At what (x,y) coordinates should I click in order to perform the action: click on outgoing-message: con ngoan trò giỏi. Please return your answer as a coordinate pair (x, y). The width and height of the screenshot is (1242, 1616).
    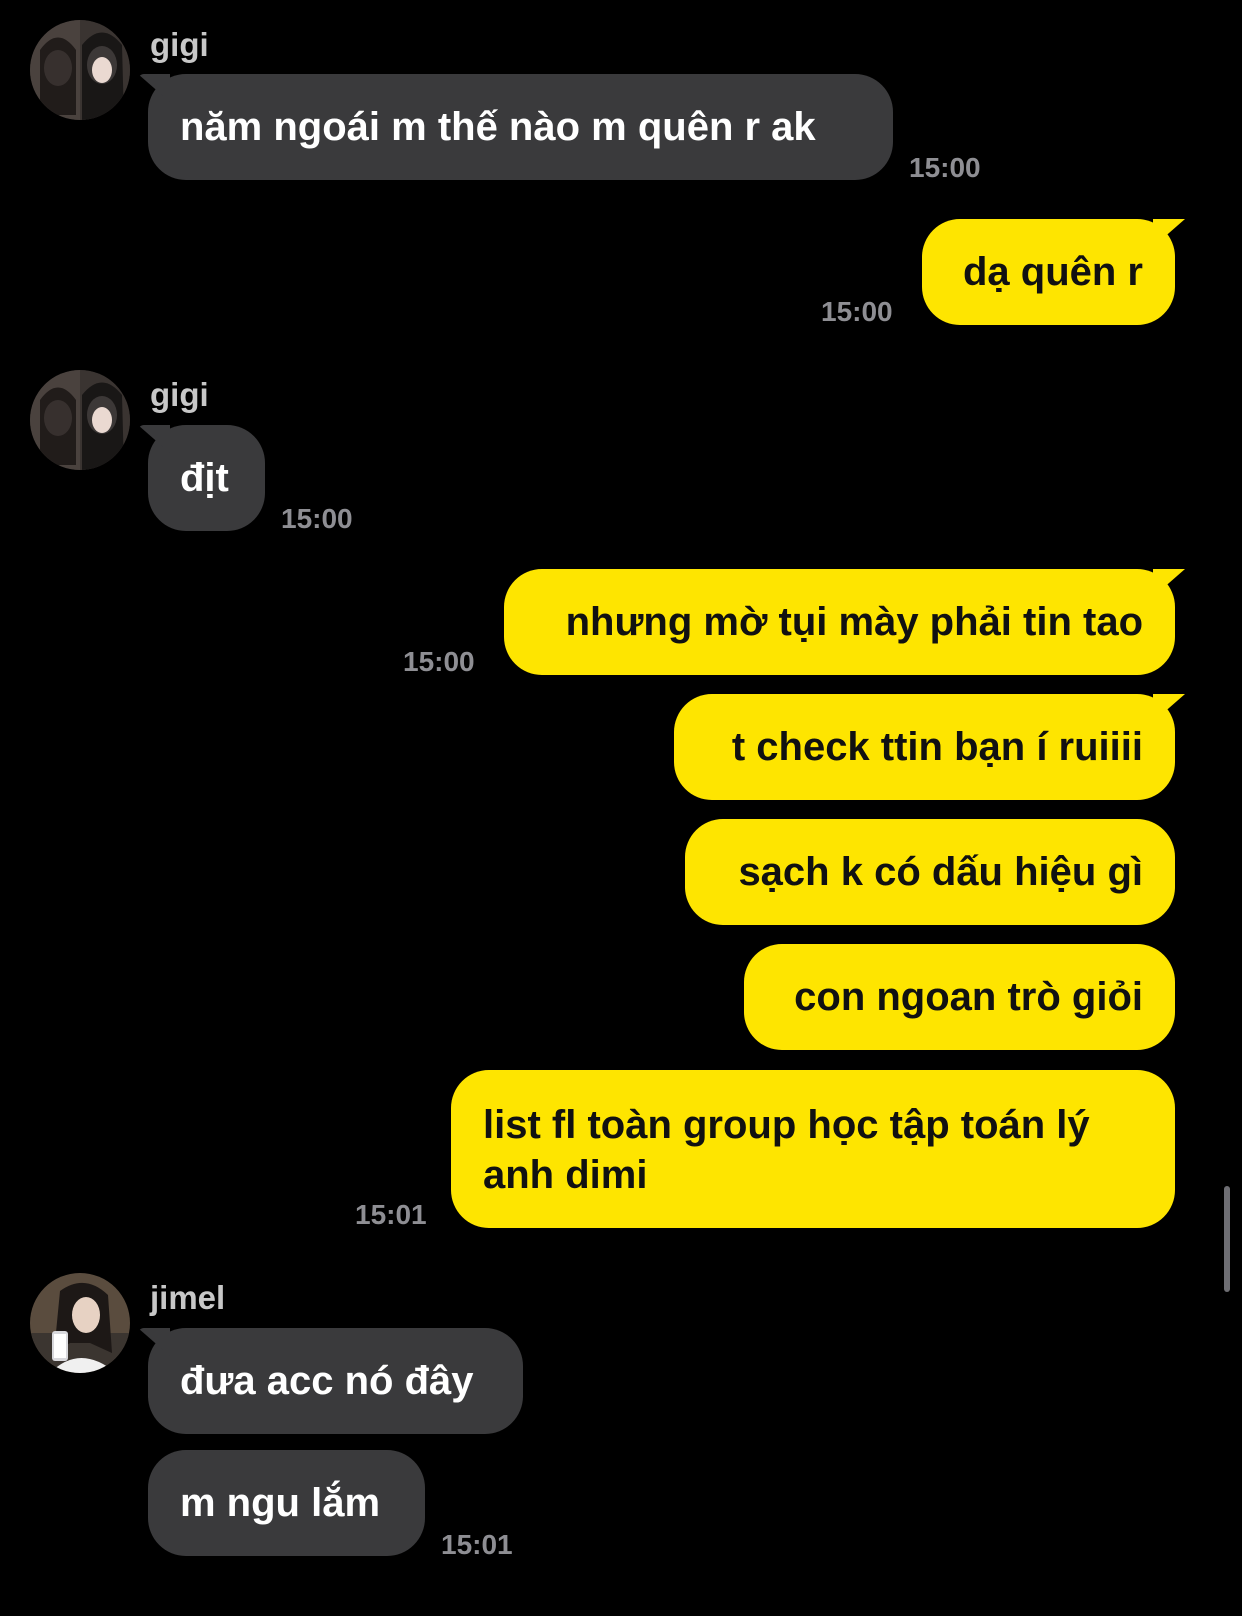
    Looking at the image, I should click on (959, 997).